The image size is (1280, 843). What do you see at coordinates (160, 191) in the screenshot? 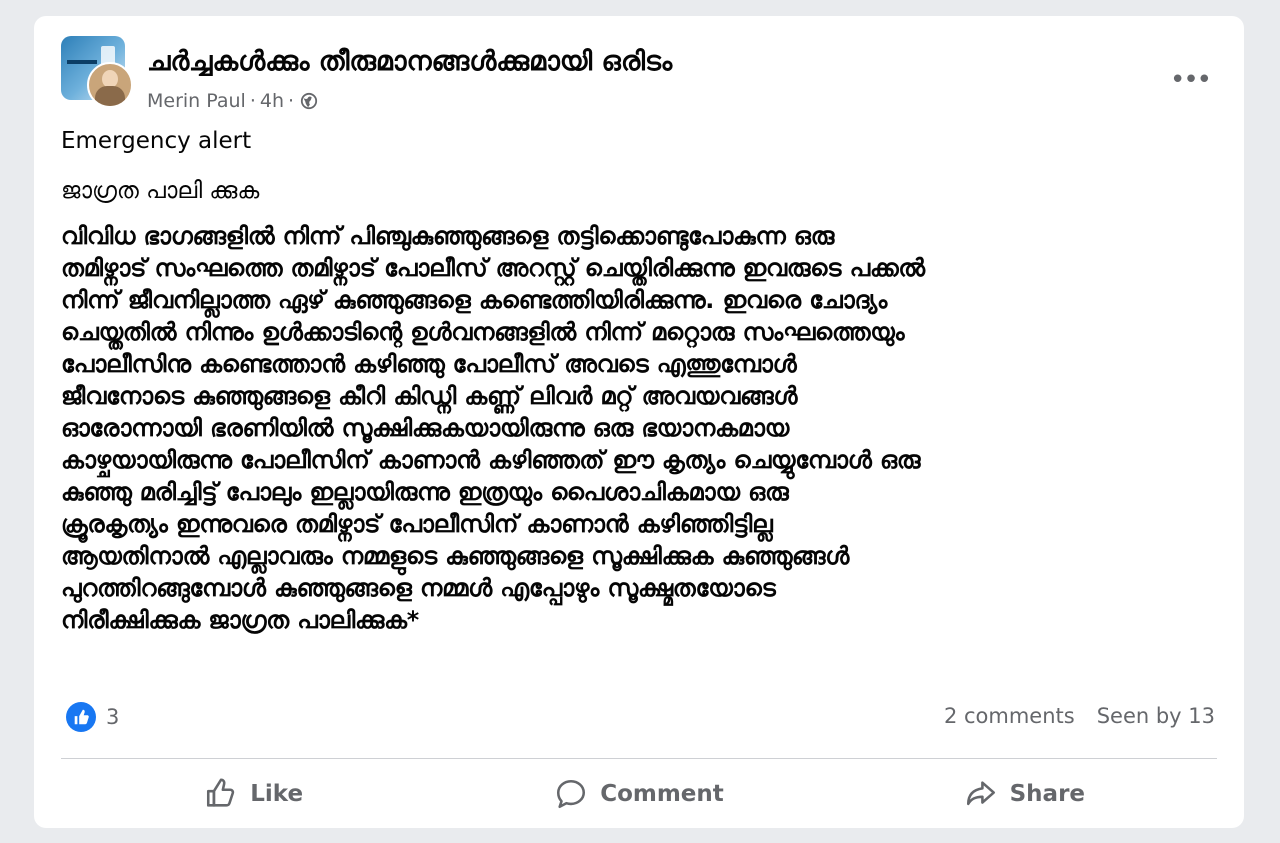
I see `post-text-line: ജാഗ്രത പാലി ക്കുക` at bounding box center [160, 191].